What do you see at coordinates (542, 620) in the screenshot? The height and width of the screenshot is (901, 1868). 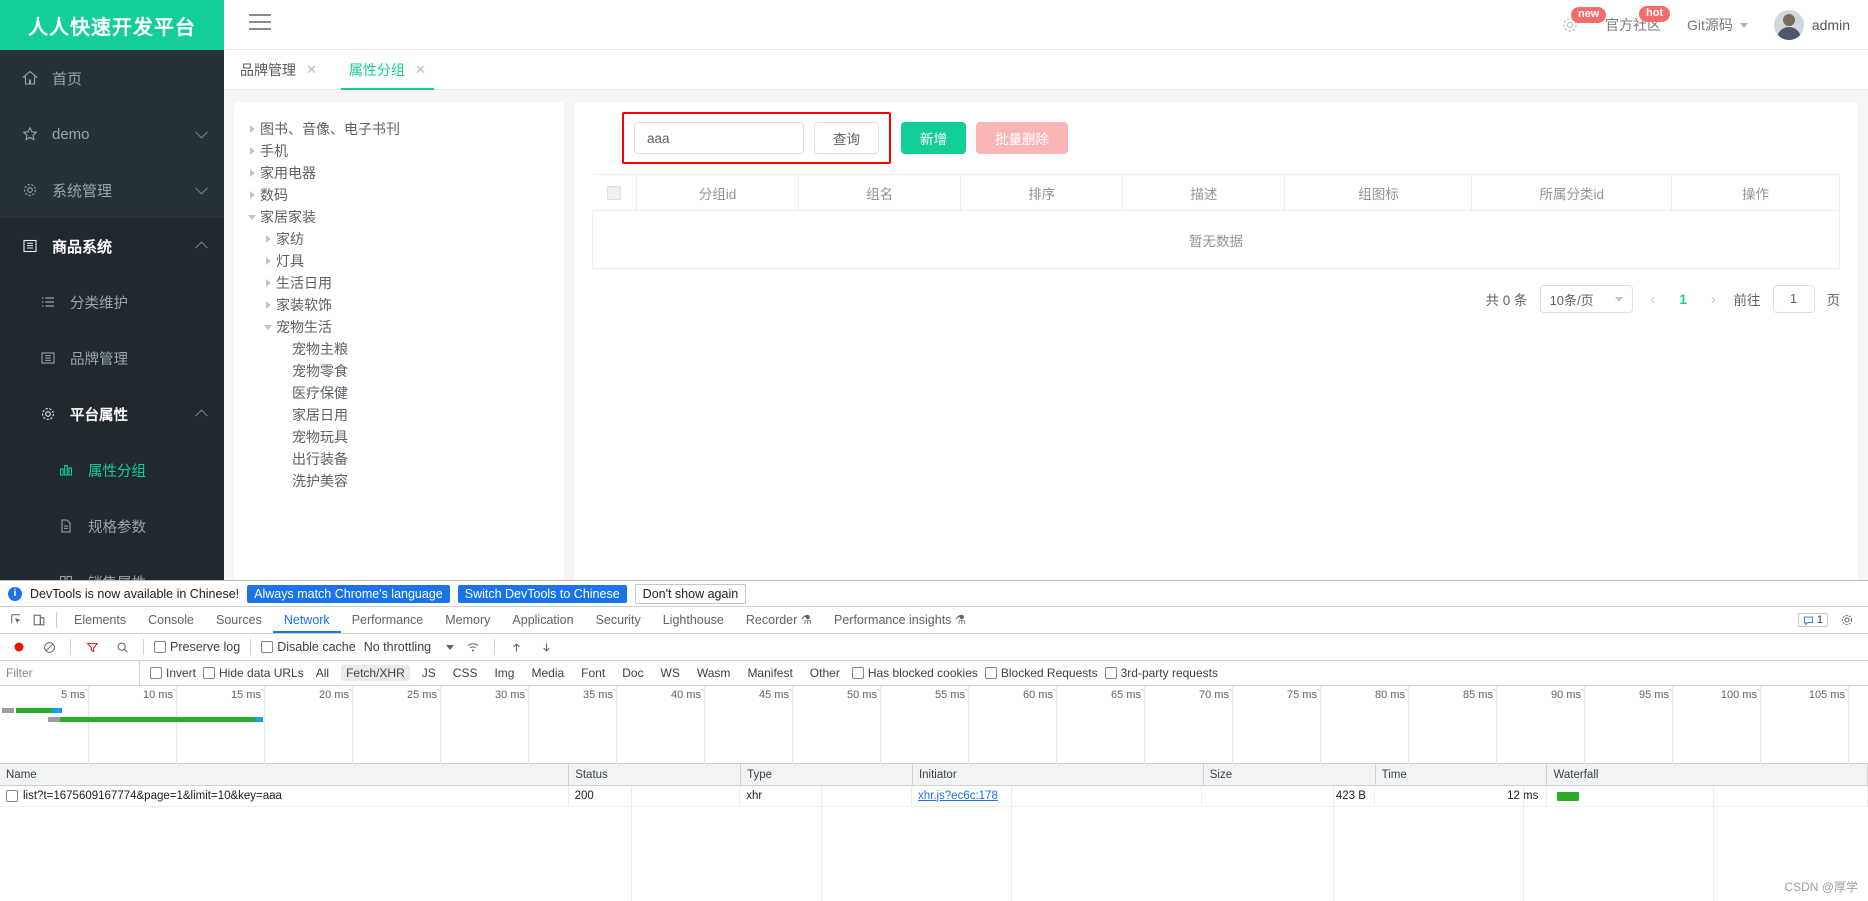 I see `devtools-tab-application: Application` at bounding box center [542, 620].